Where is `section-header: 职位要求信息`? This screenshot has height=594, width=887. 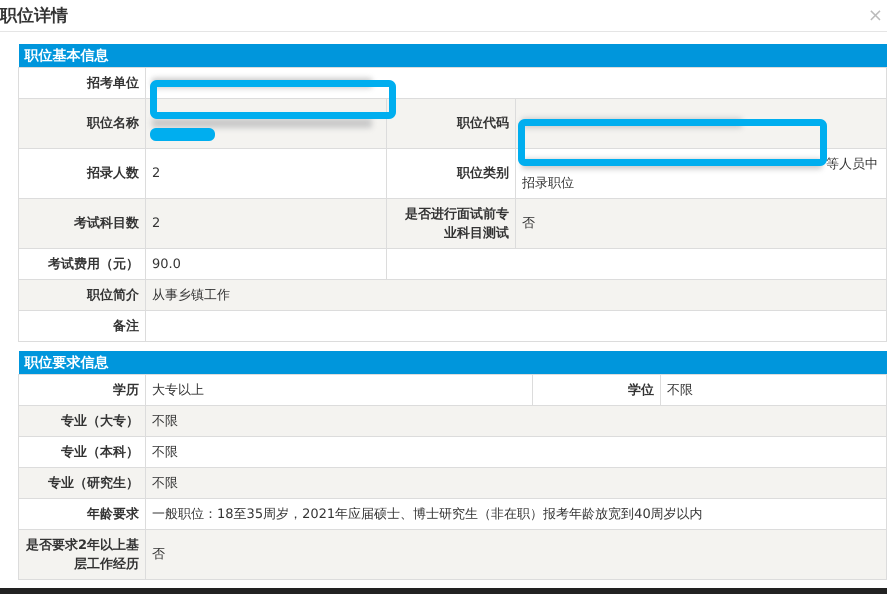
section-header: 职位要求信息 is located at coordinates (452, 362).